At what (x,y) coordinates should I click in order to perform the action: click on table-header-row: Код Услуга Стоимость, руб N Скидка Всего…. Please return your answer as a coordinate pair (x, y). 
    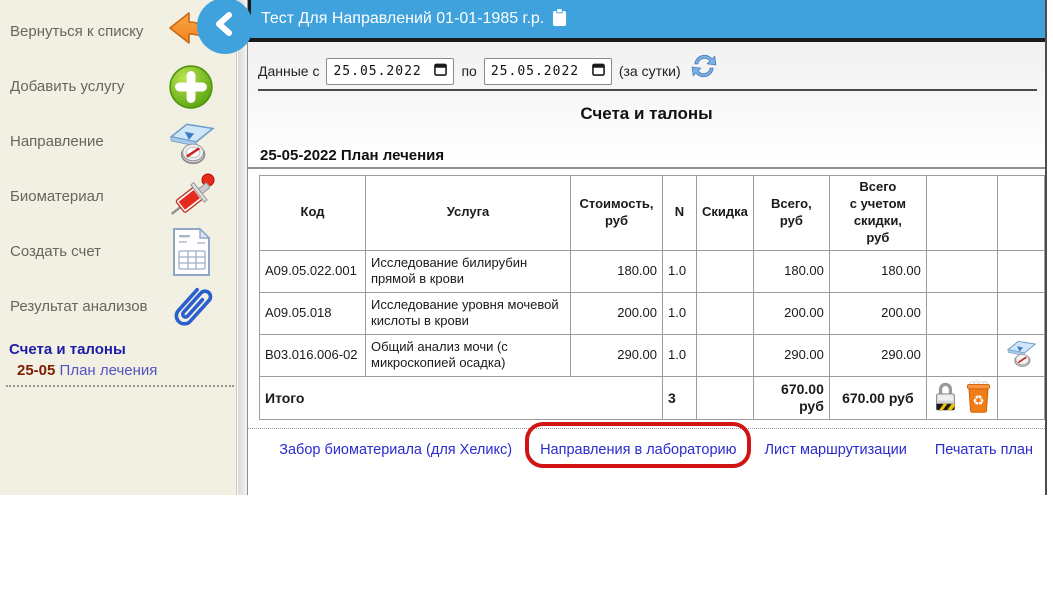
    Looking at the image, I should click on (652, 213).